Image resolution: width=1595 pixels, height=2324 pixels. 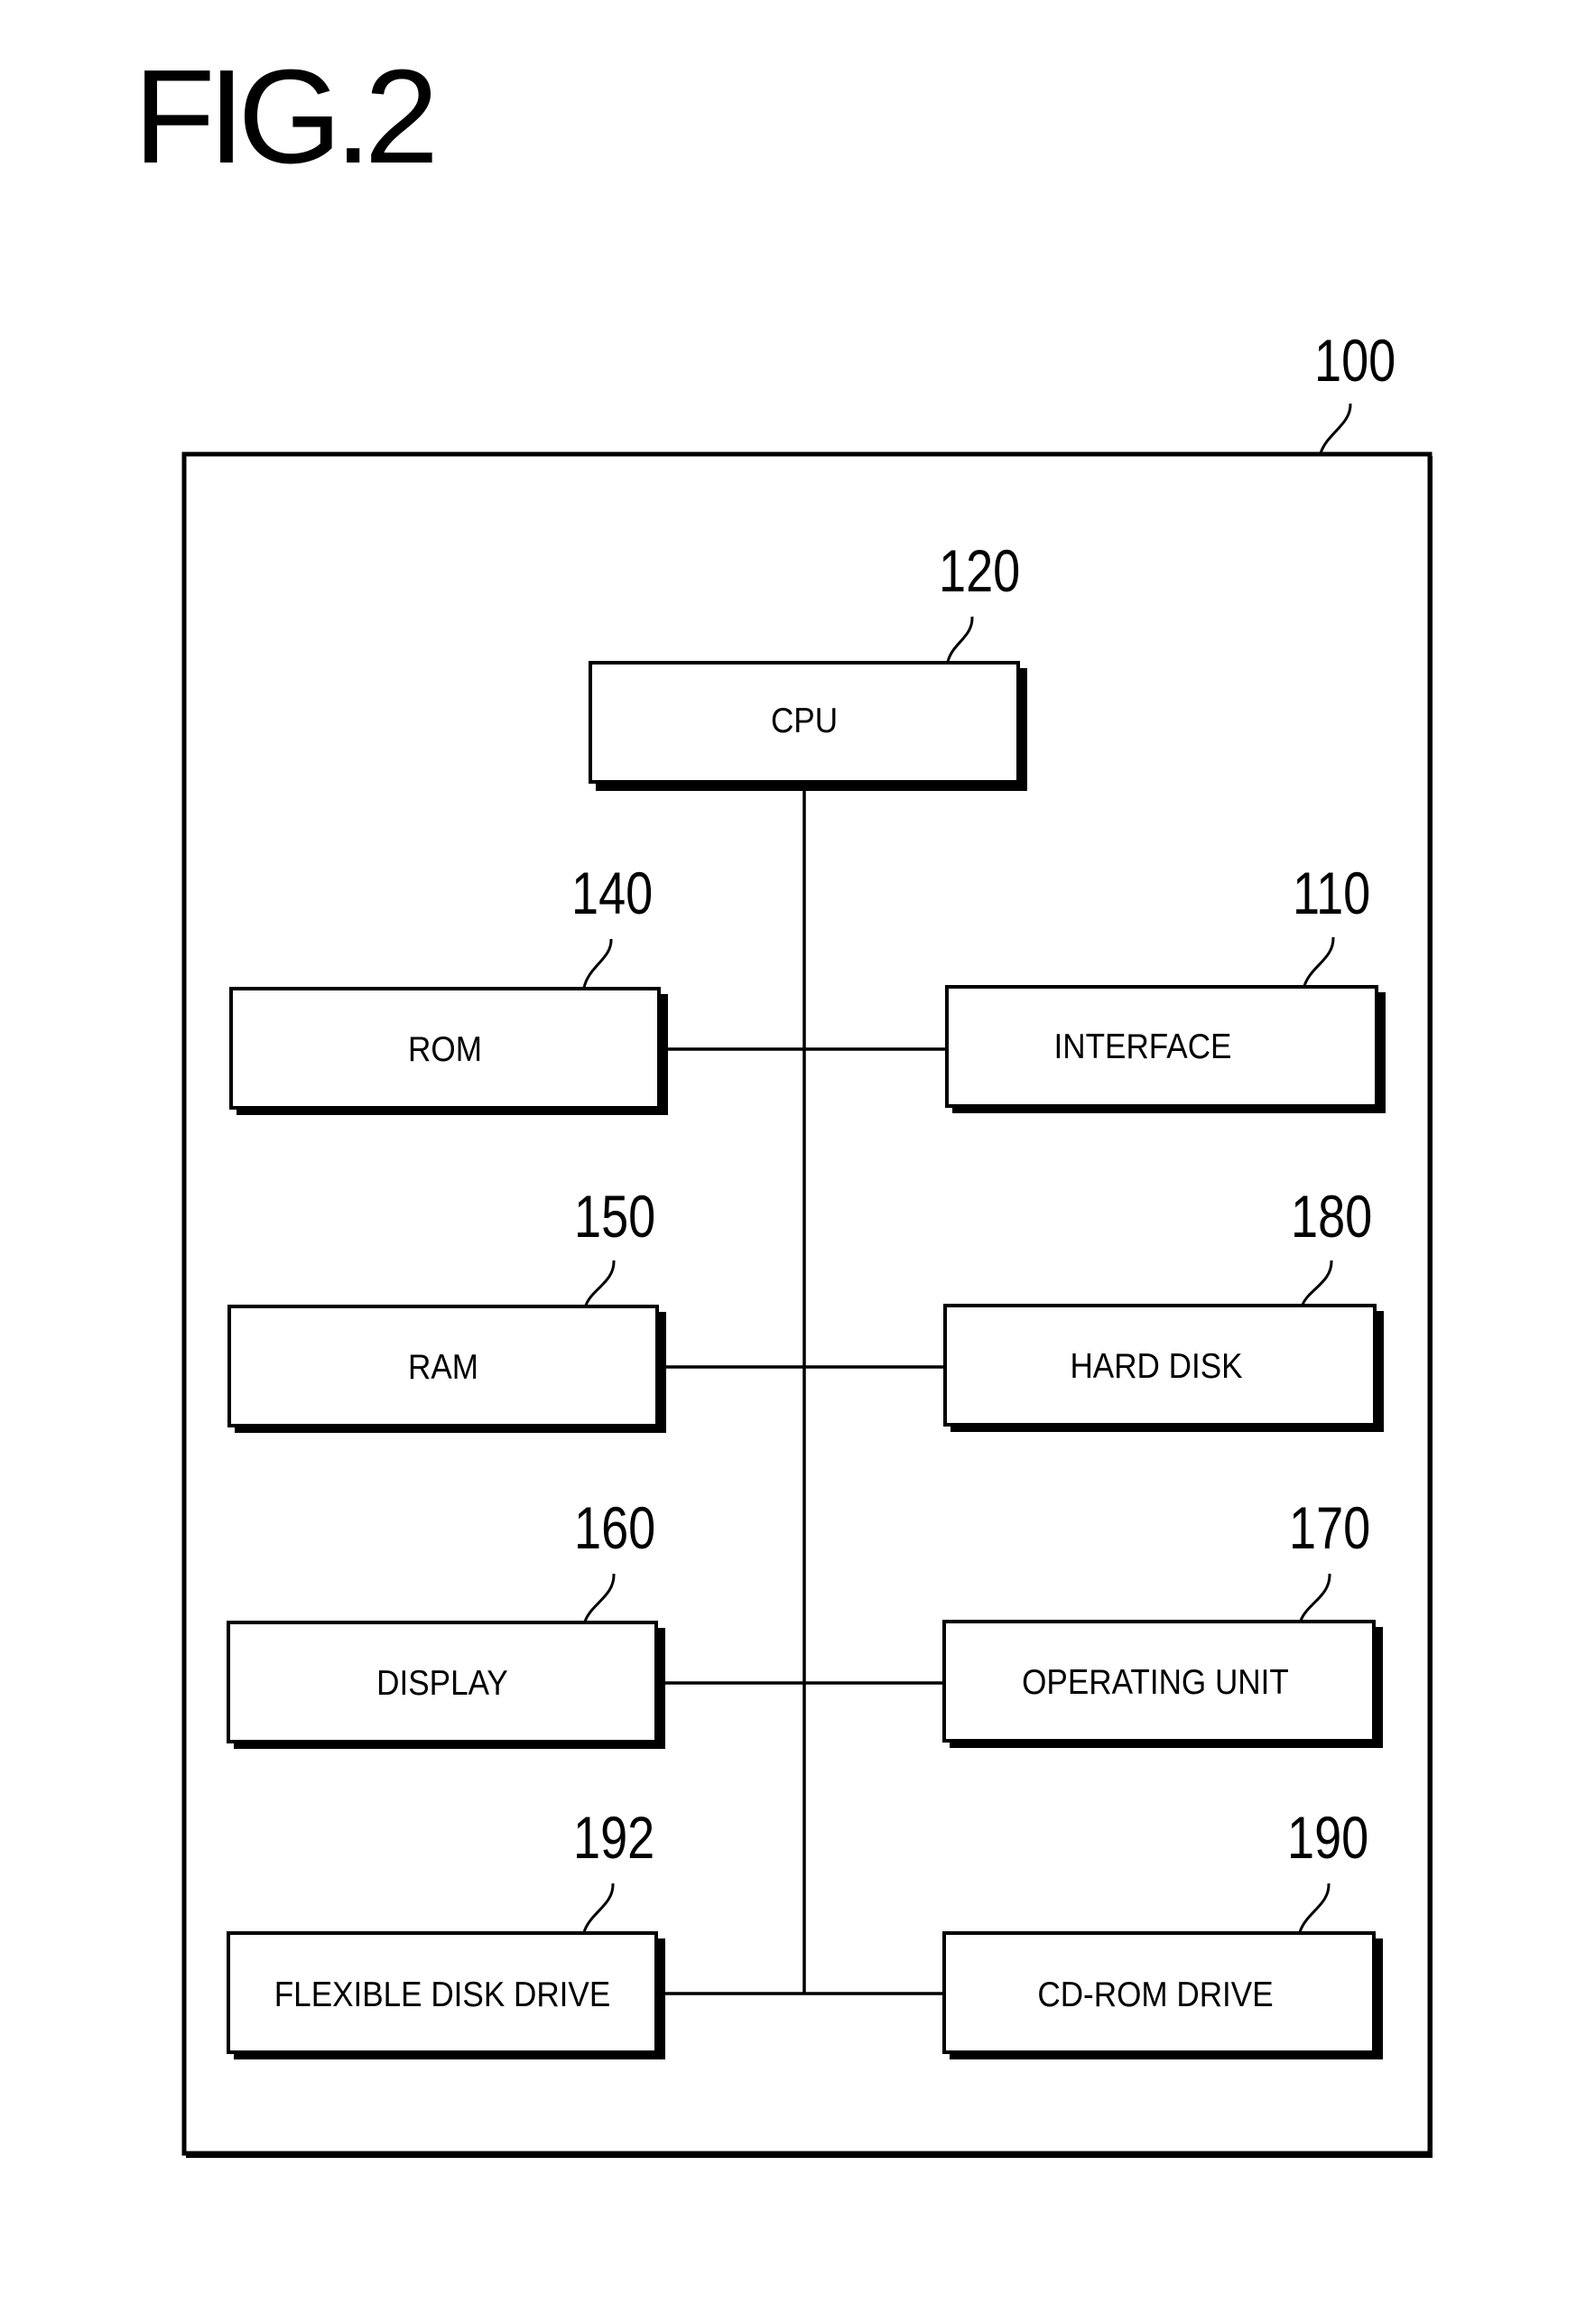 I want to click on block-label-operating-unit: OPERATING UNIT, so click(x=1155, y=1681).